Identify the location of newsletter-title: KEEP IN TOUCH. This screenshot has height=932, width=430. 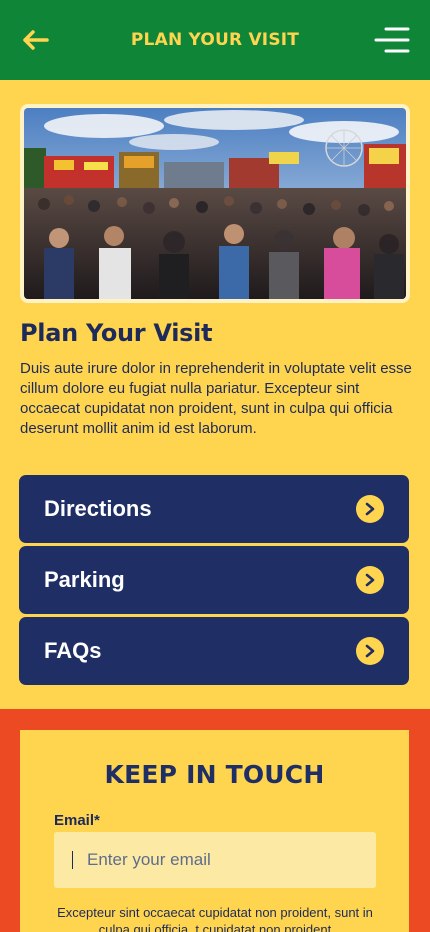
(214, 774).